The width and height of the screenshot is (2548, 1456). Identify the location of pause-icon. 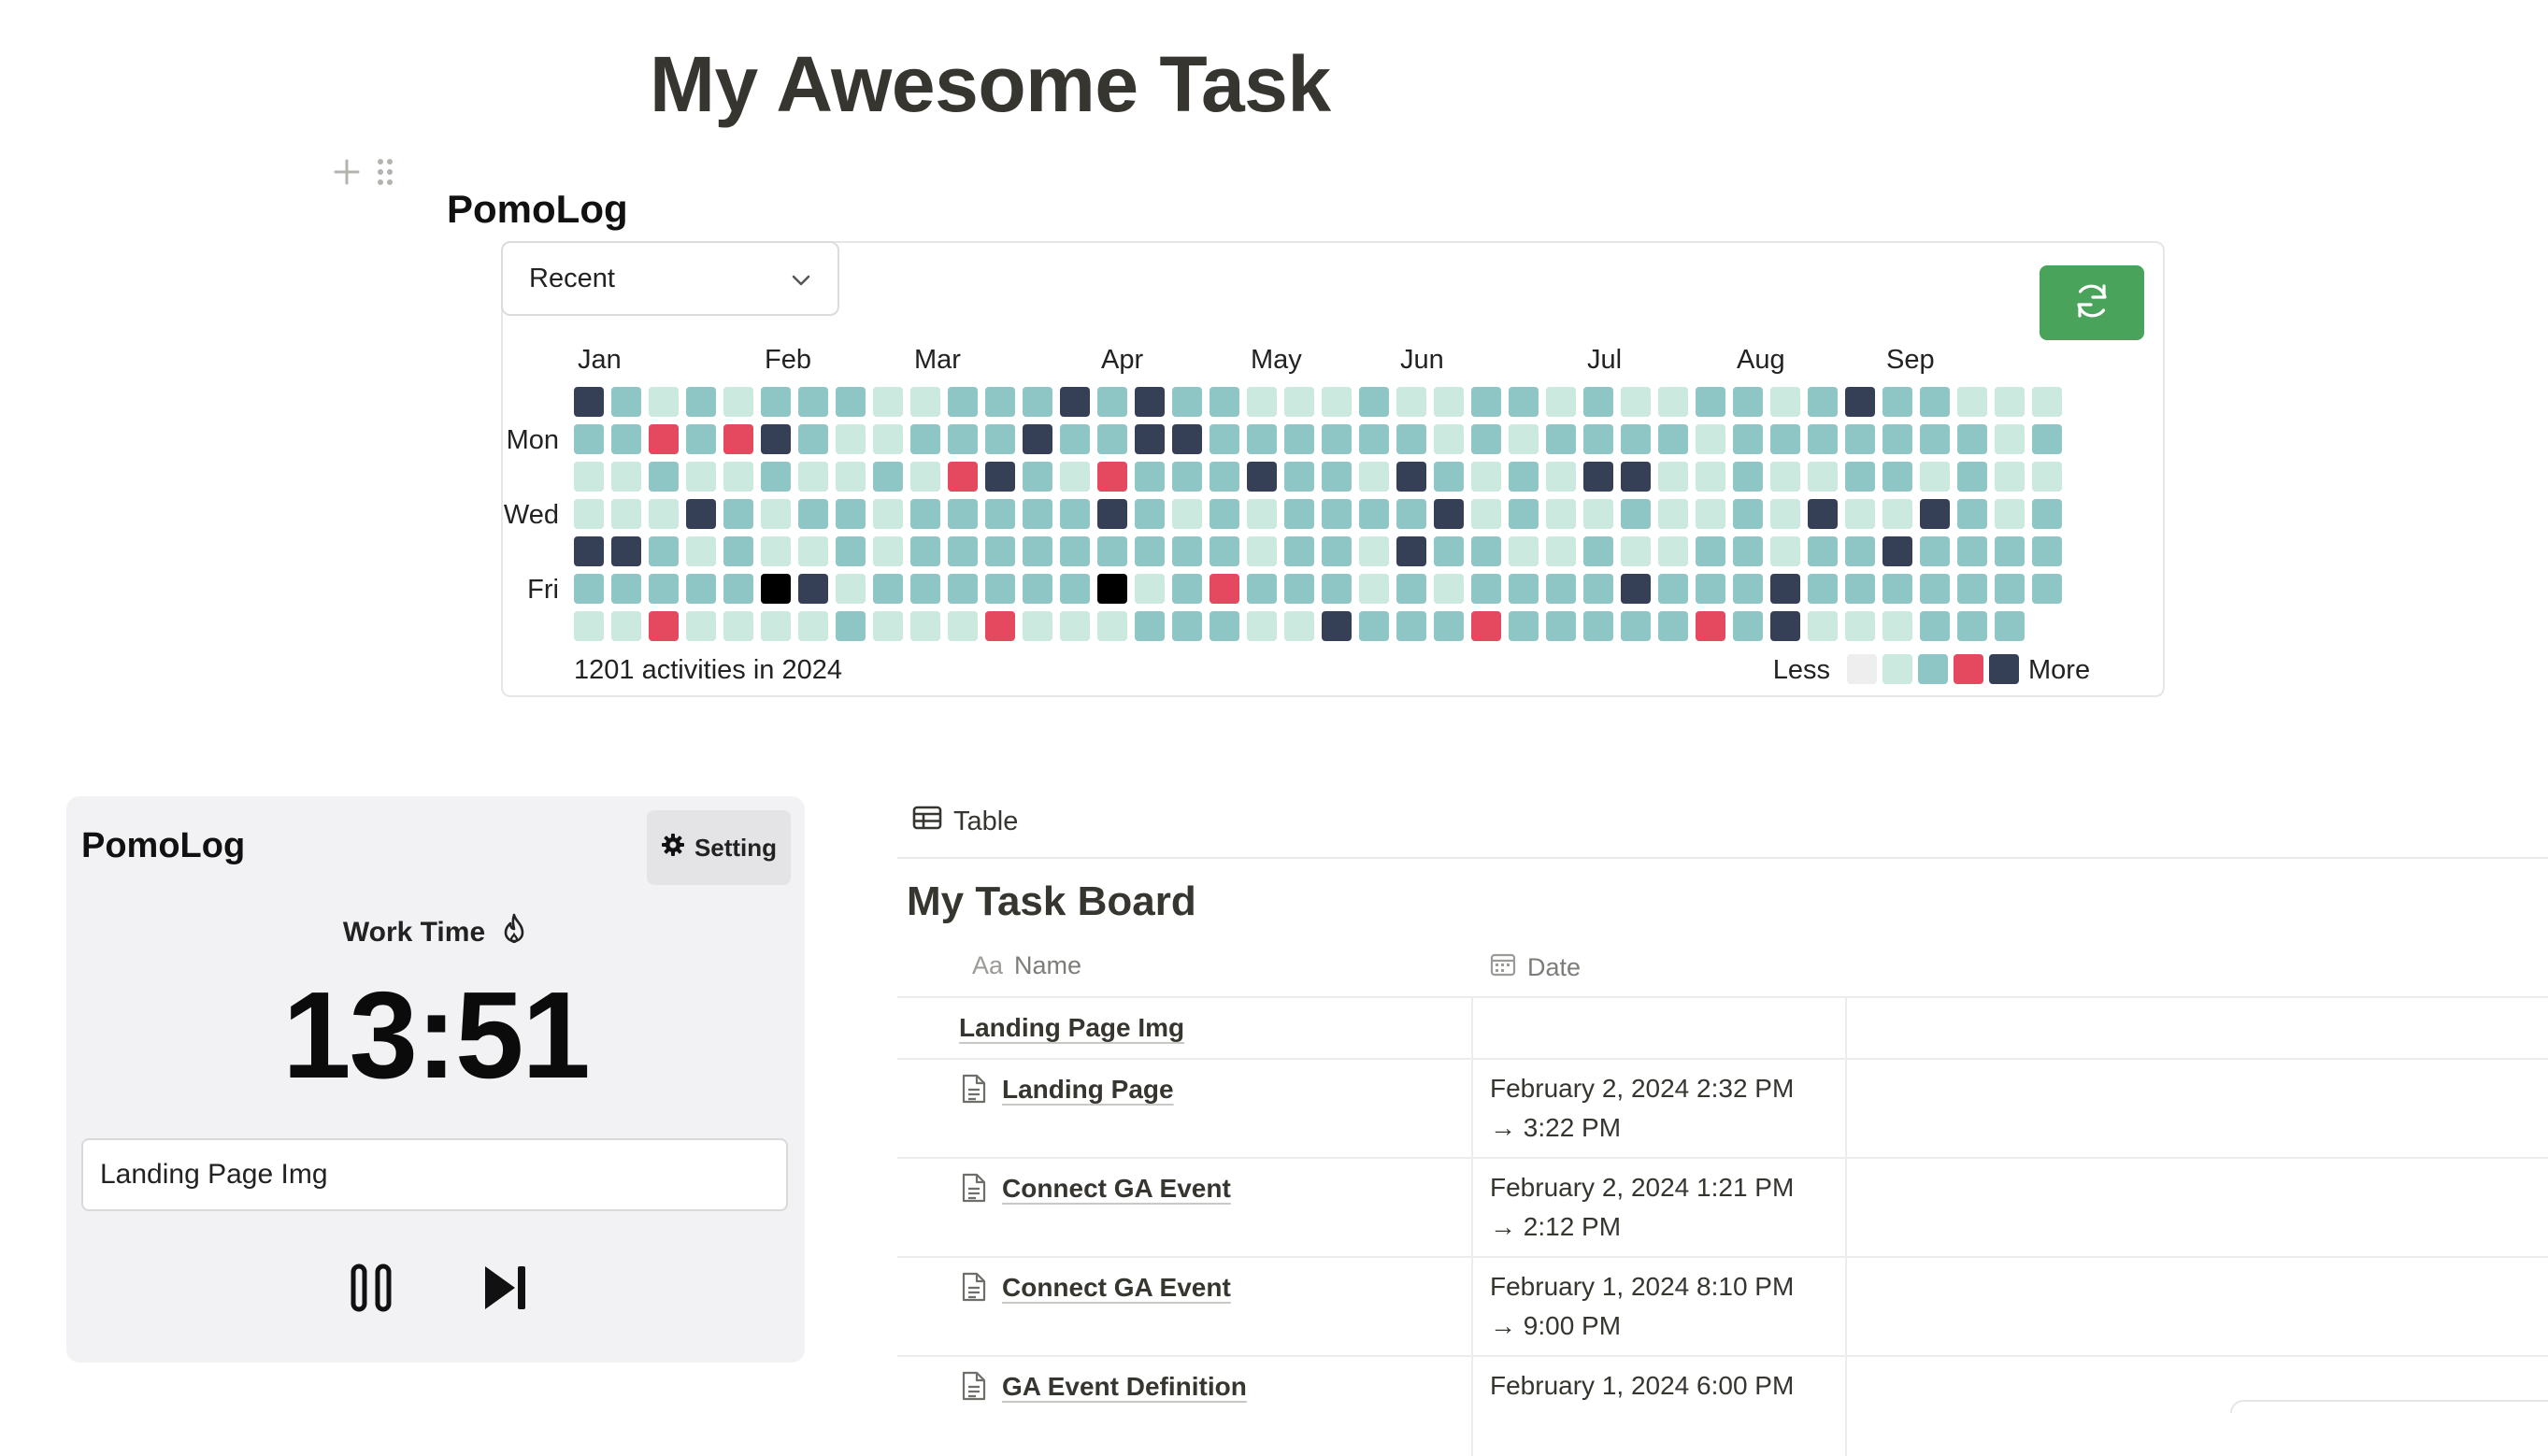
(372, 1290).